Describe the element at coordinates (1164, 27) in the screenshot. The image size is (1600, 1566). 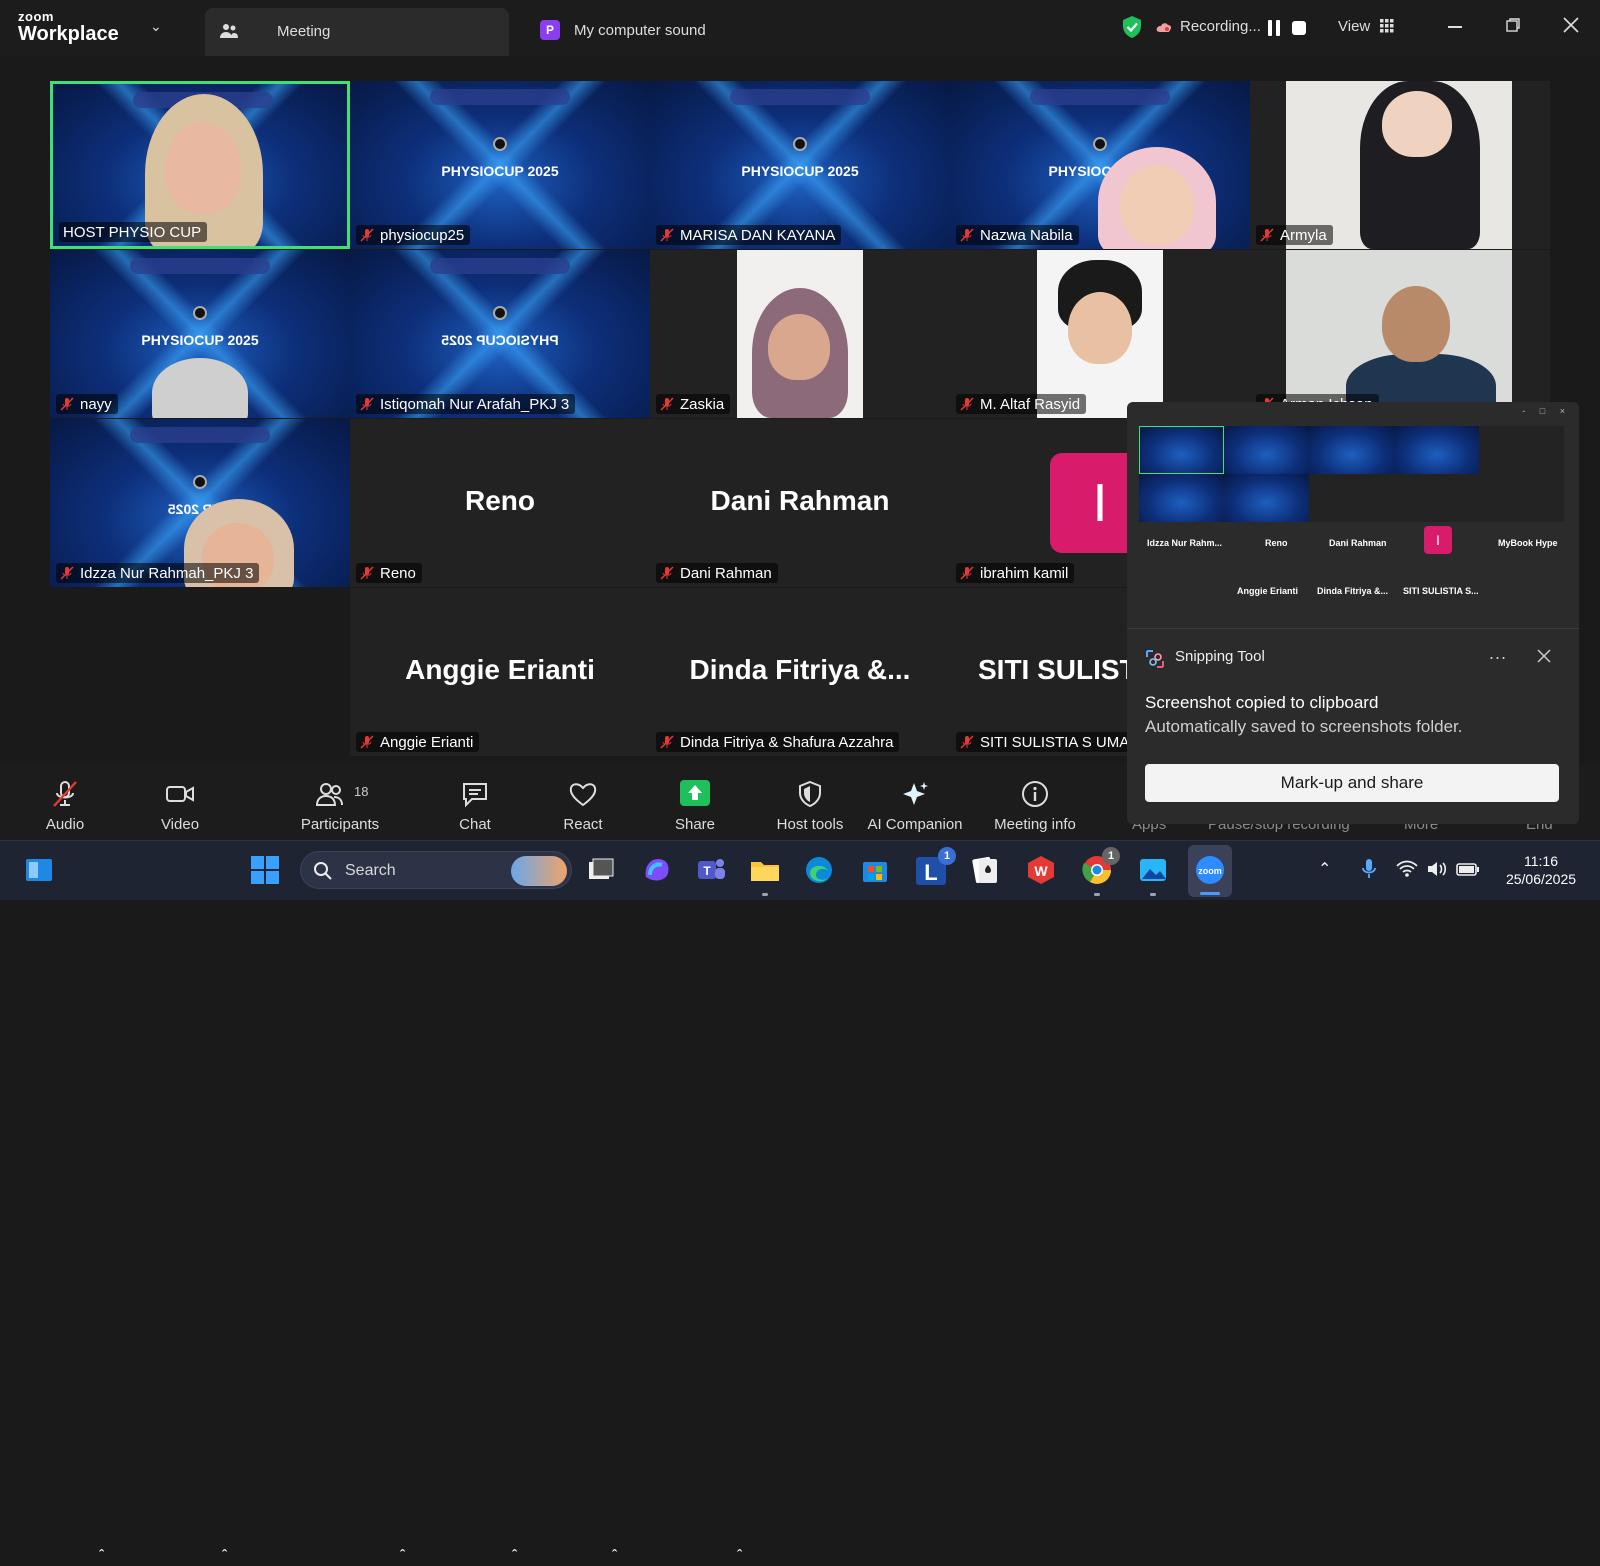
I see `cloud-record-icon` at that location.